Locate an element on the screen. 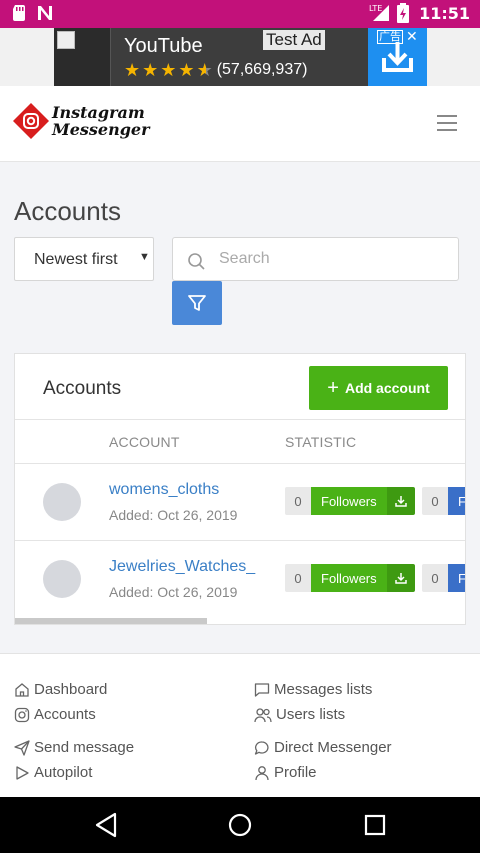 Image resolution: width=480 pixels, height=853 pixels. ad-close-icon: ✕ is located at coordinates (412, 36).